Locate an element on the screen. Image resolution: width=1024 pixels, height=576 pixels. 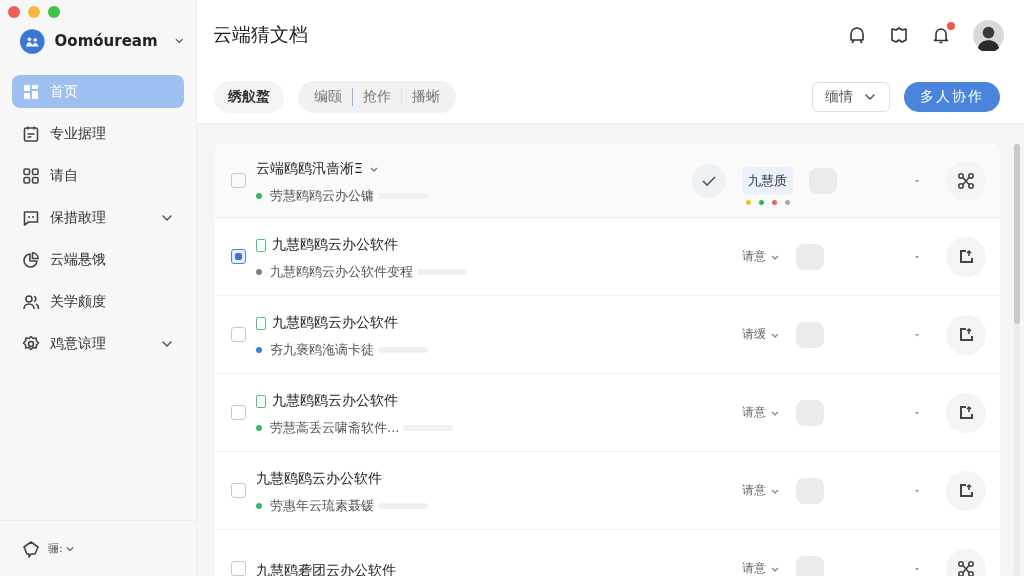
view-button: 绣舣蝥 is located at coordinates (249, 96).